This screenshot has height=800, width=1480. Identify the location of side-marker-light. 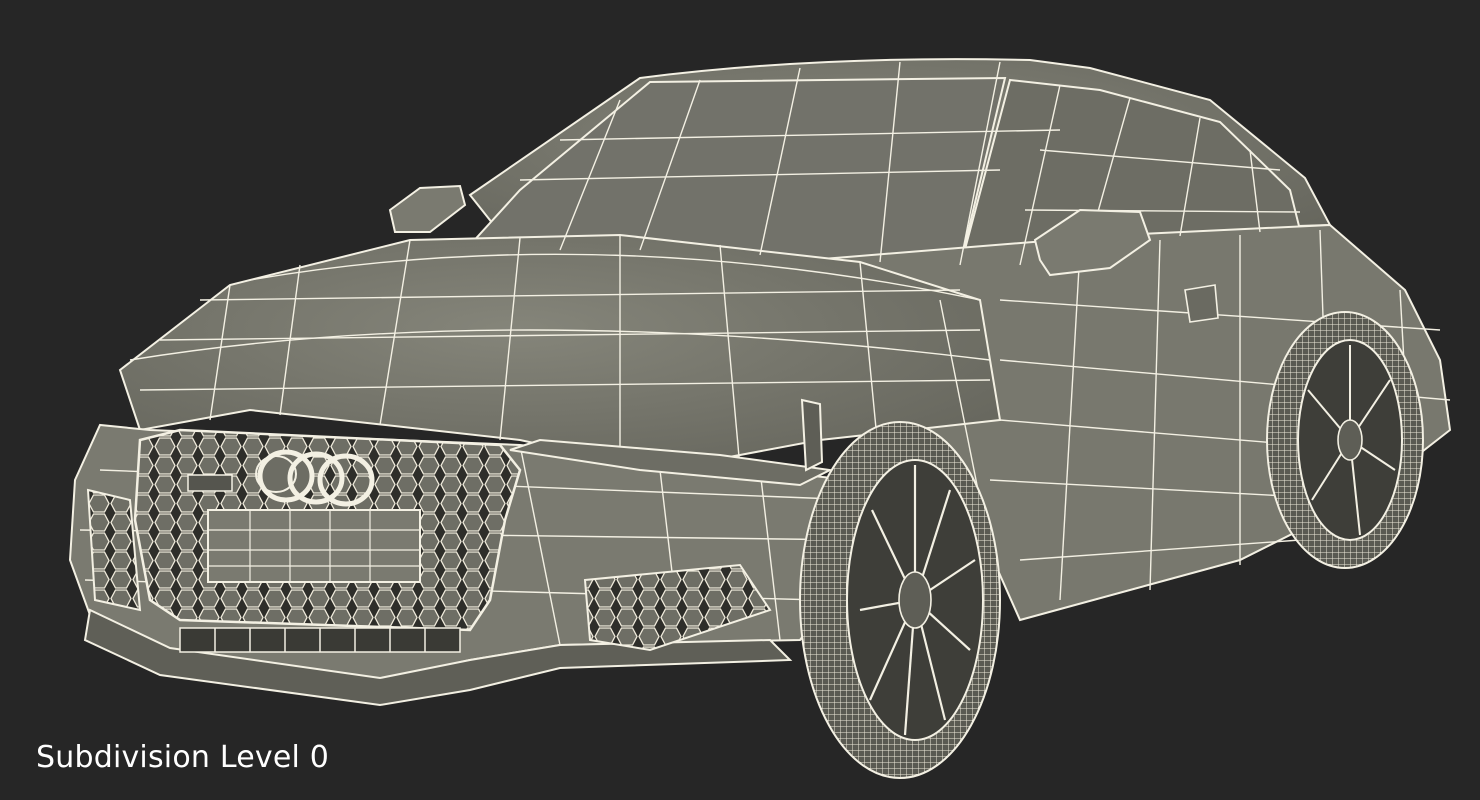
(812, 435).